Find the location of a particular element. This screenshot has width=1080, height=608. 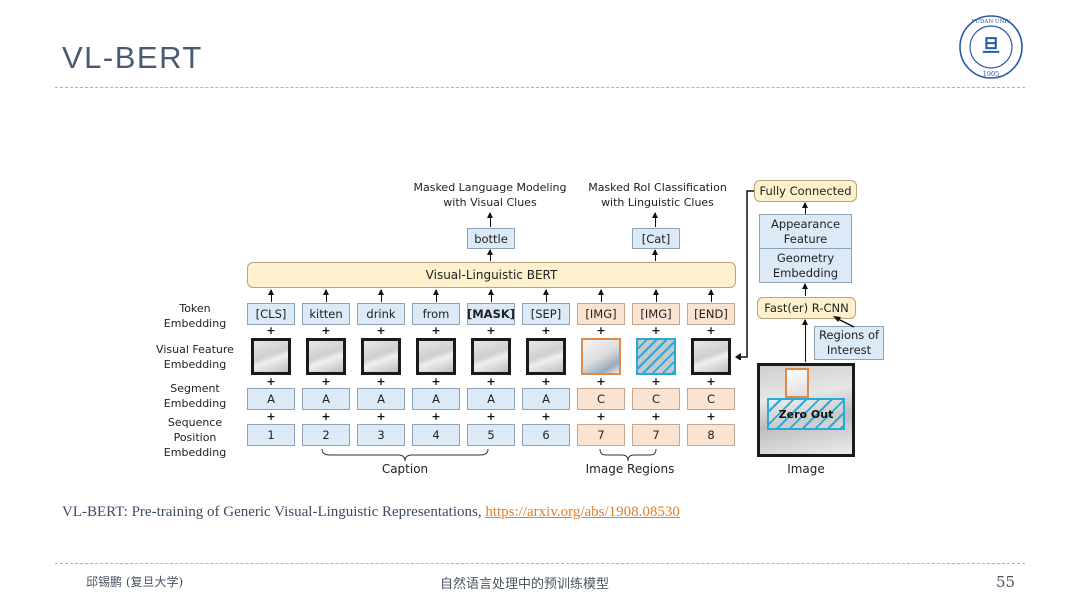

token-embedding-box: kitten is located at coordinates (326, 314).